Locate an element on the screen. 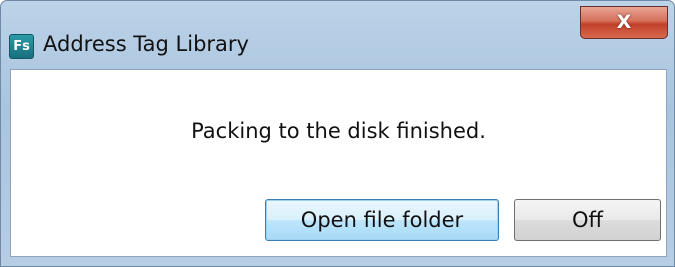  app-icon-label: Fs is located at coordinates (21, 46).